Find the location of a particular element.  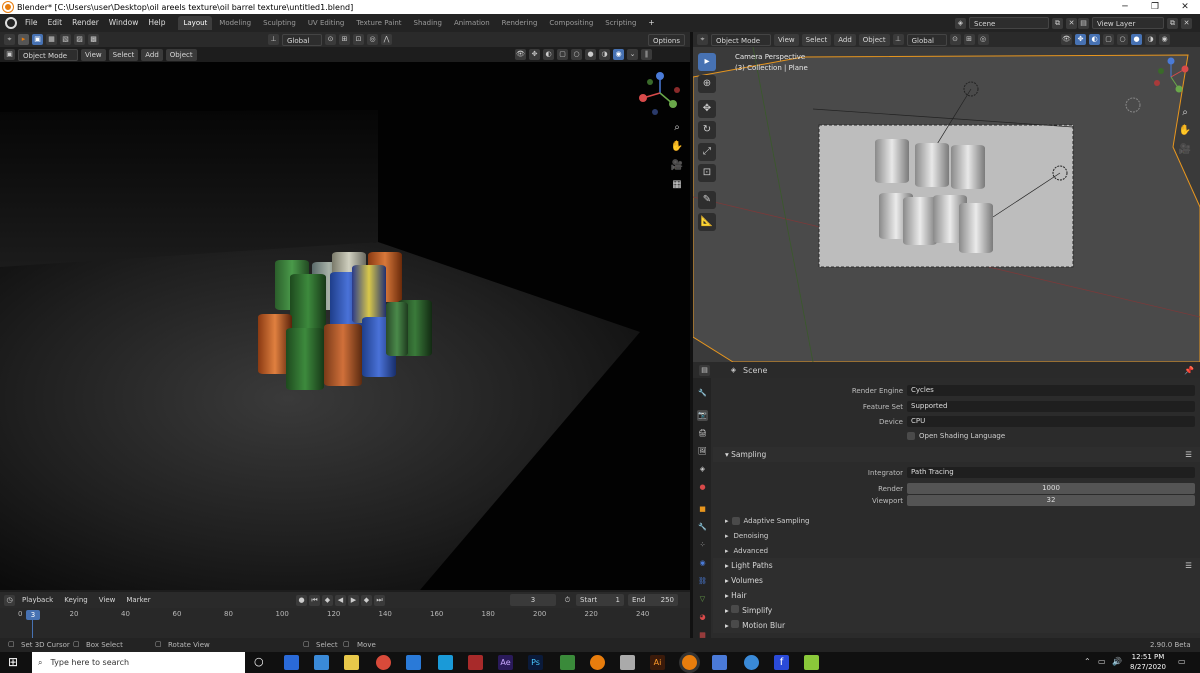

material-shading-icon: ◑ is located at coordinates (604, 54).